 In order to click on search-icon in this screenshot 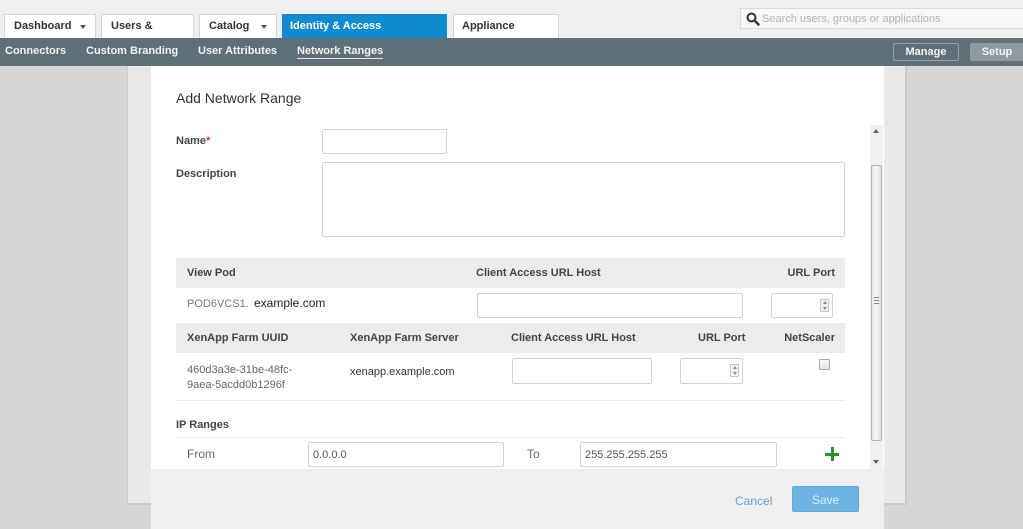, I will do `click(753, 19)`.